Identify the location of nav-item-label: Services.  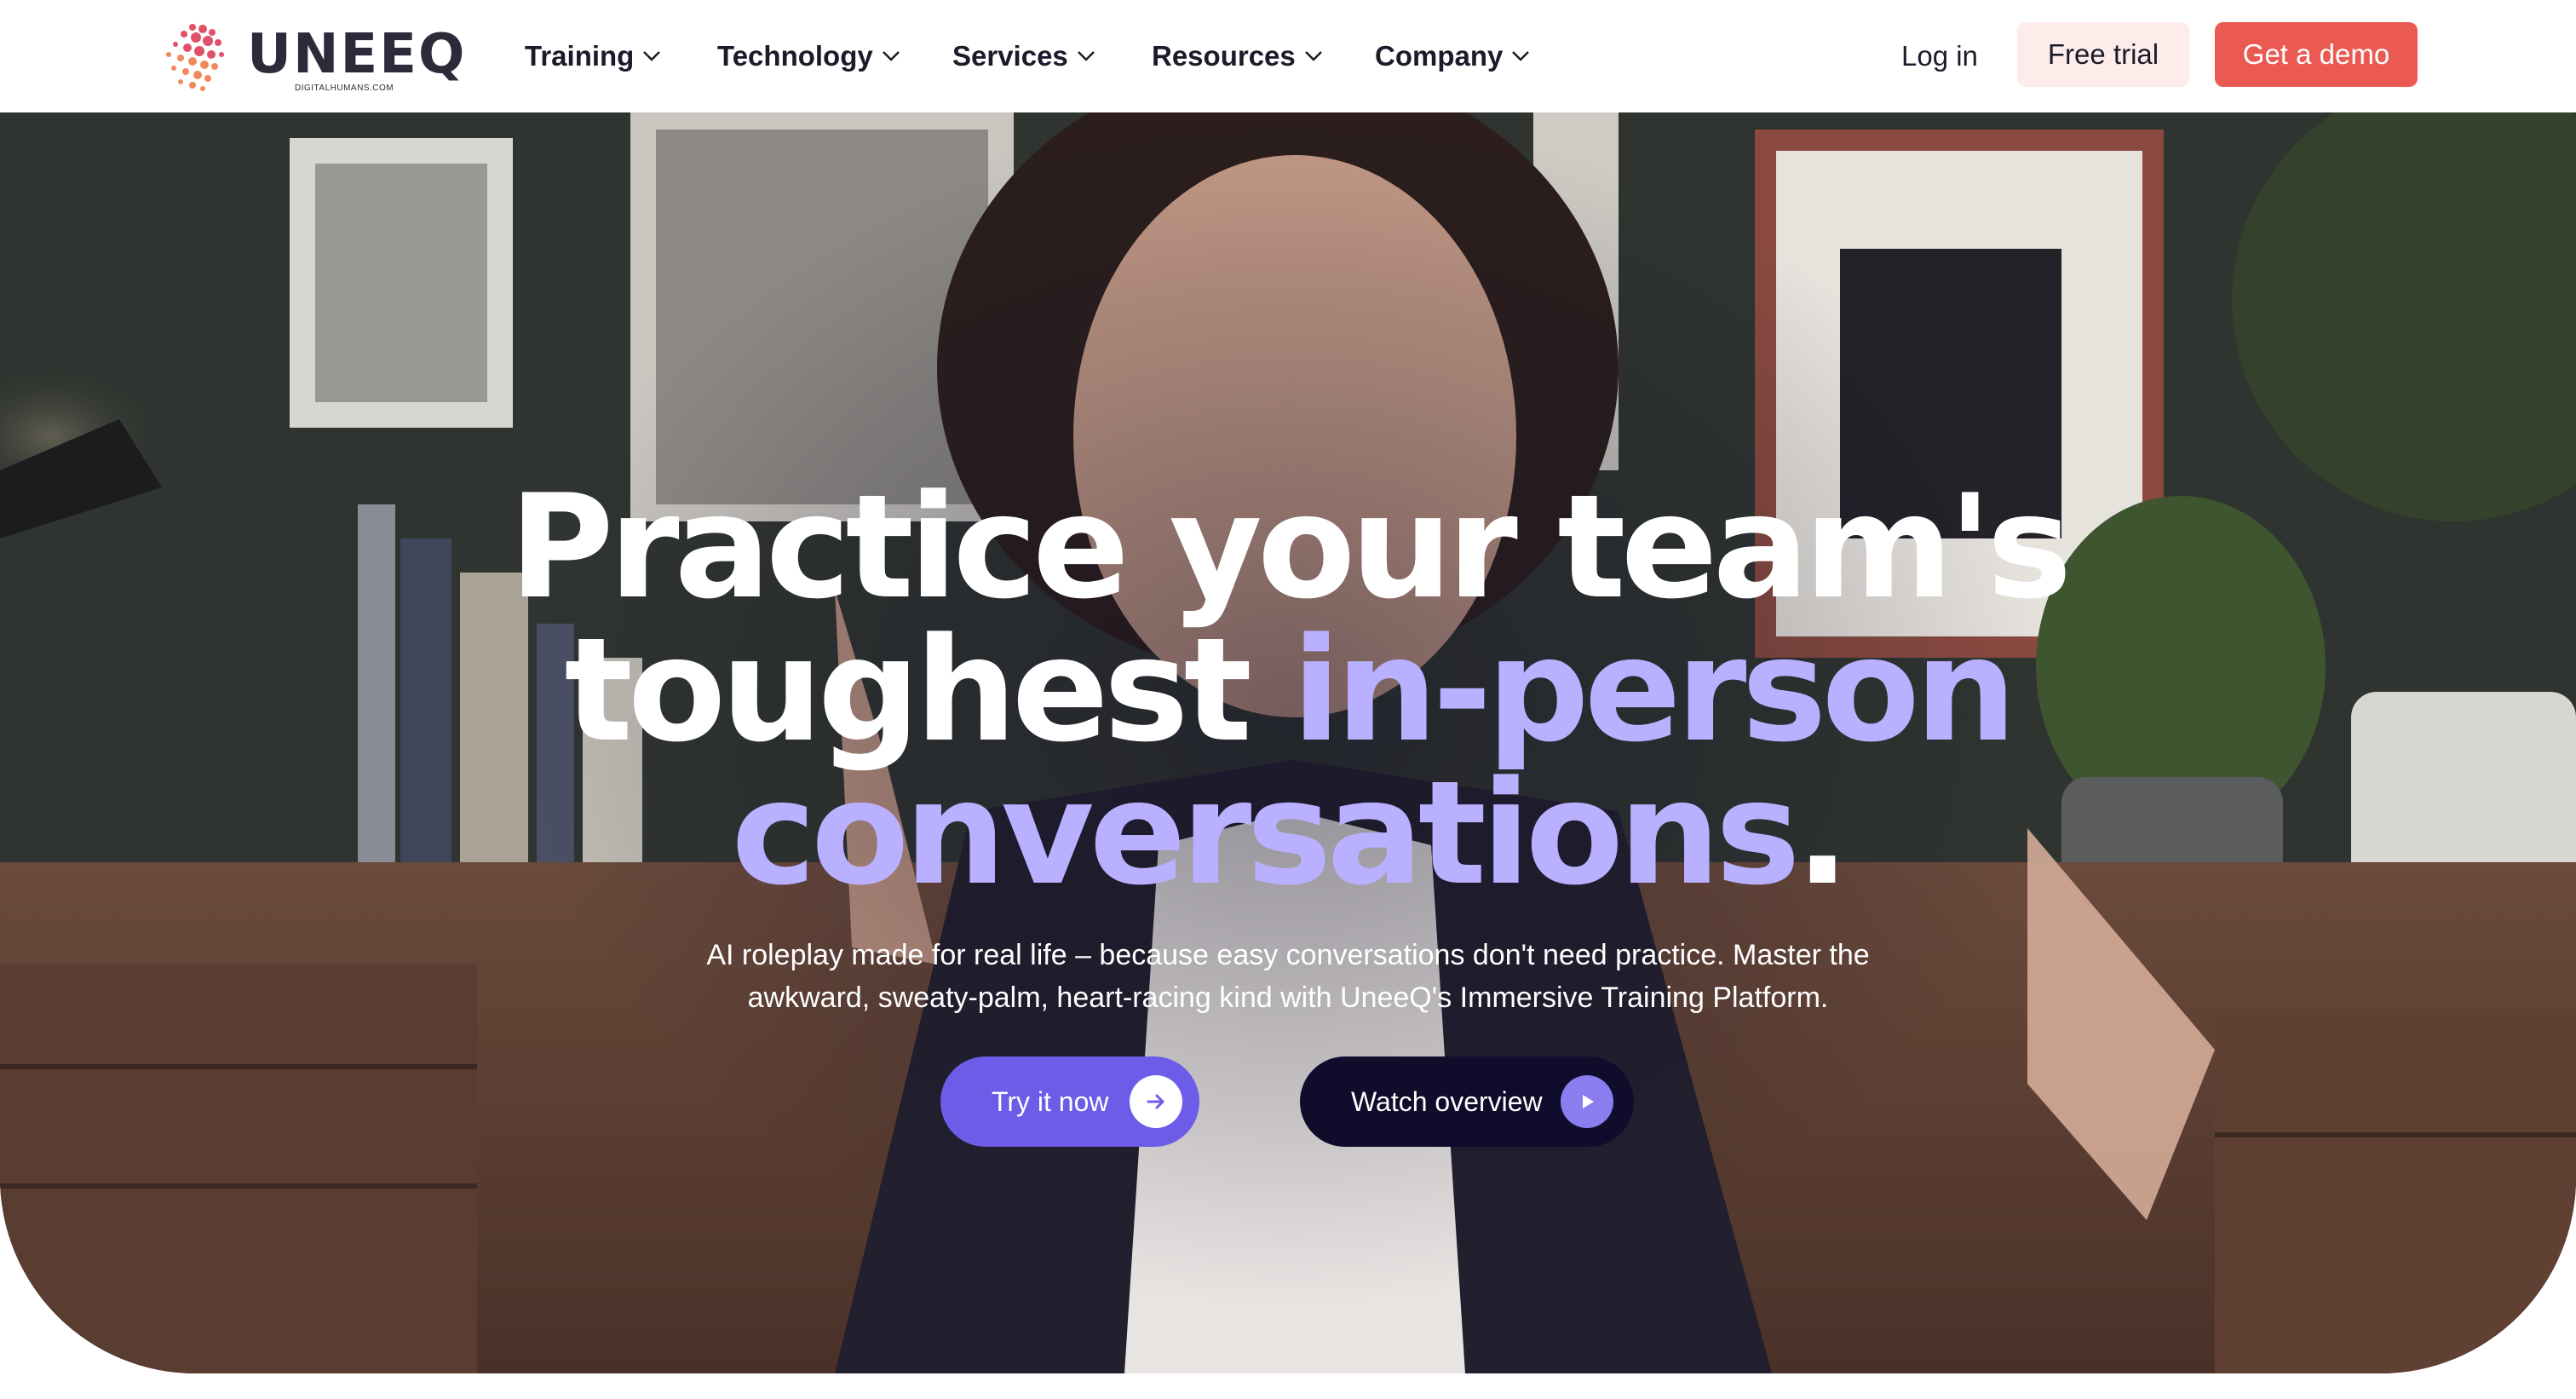
(1010, 56).